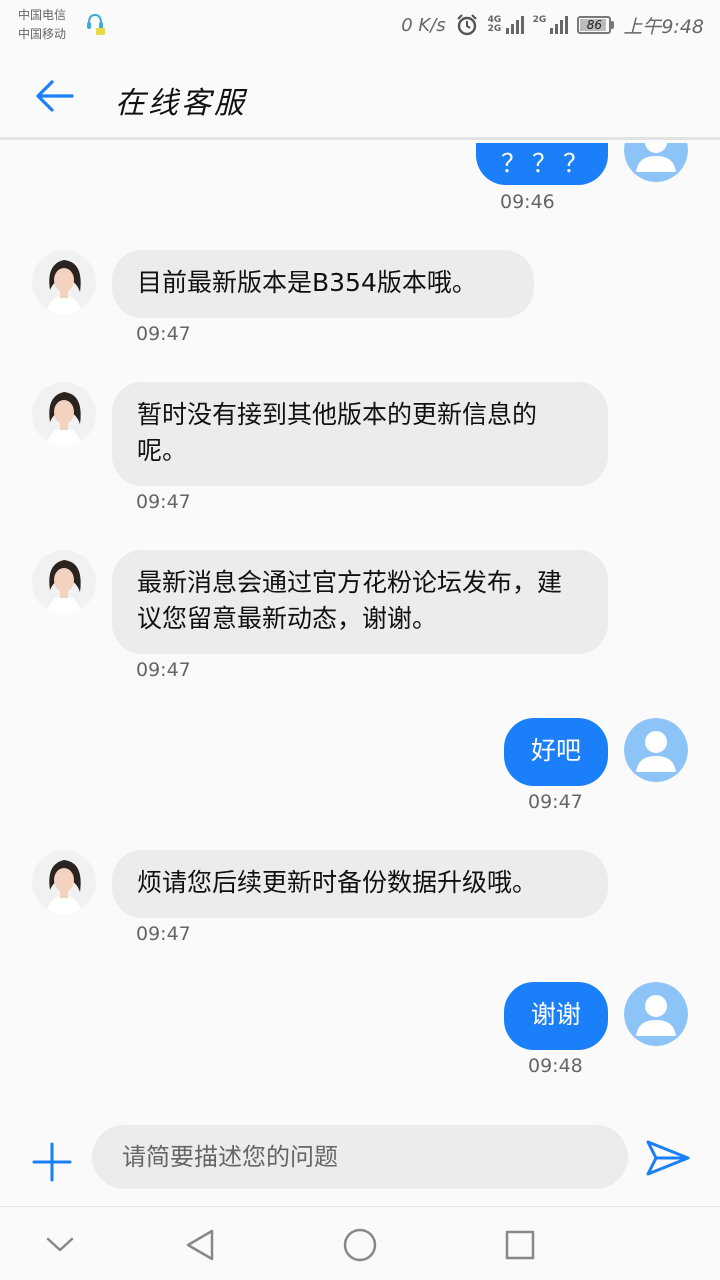 This screenshot has width=720, height=1280. I want to click on signal-strength-2-icon: 2G, so click(551, 25).